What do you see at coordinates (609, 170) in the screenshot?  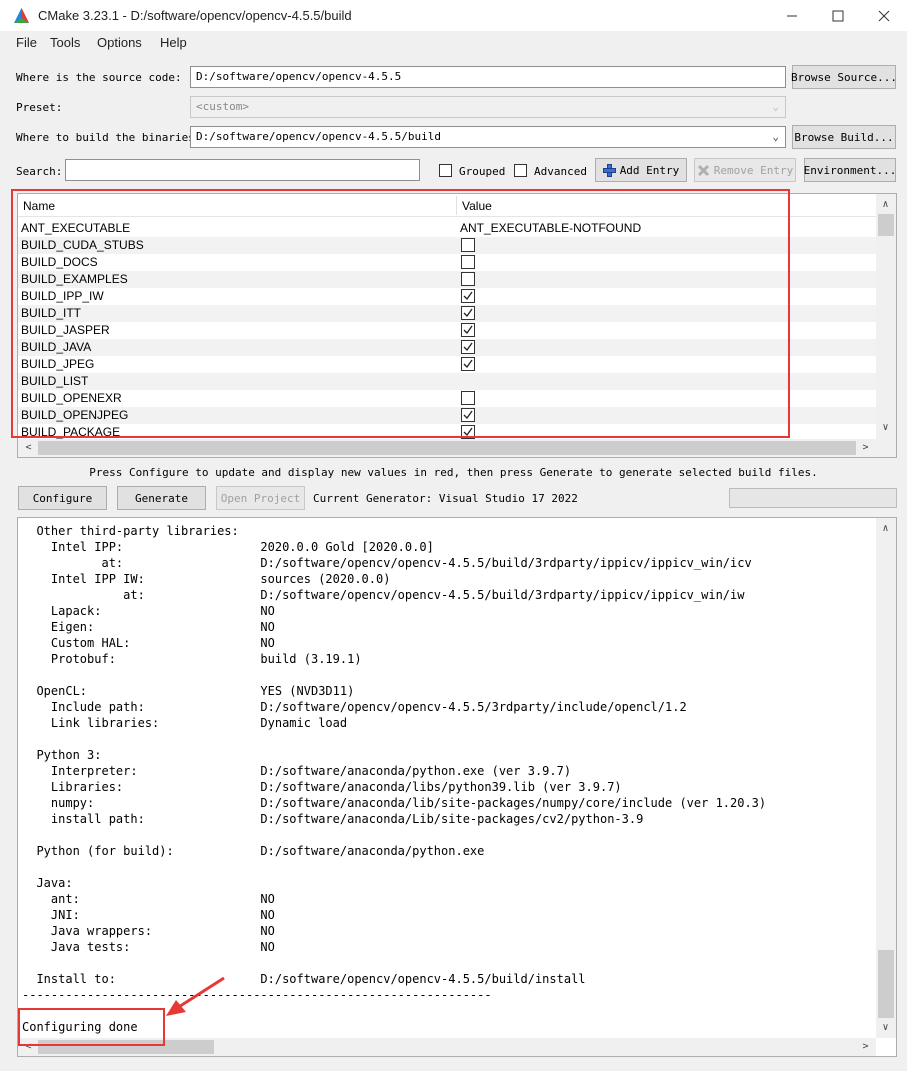 I see `plus-icon` at bounding box center [609, 170].